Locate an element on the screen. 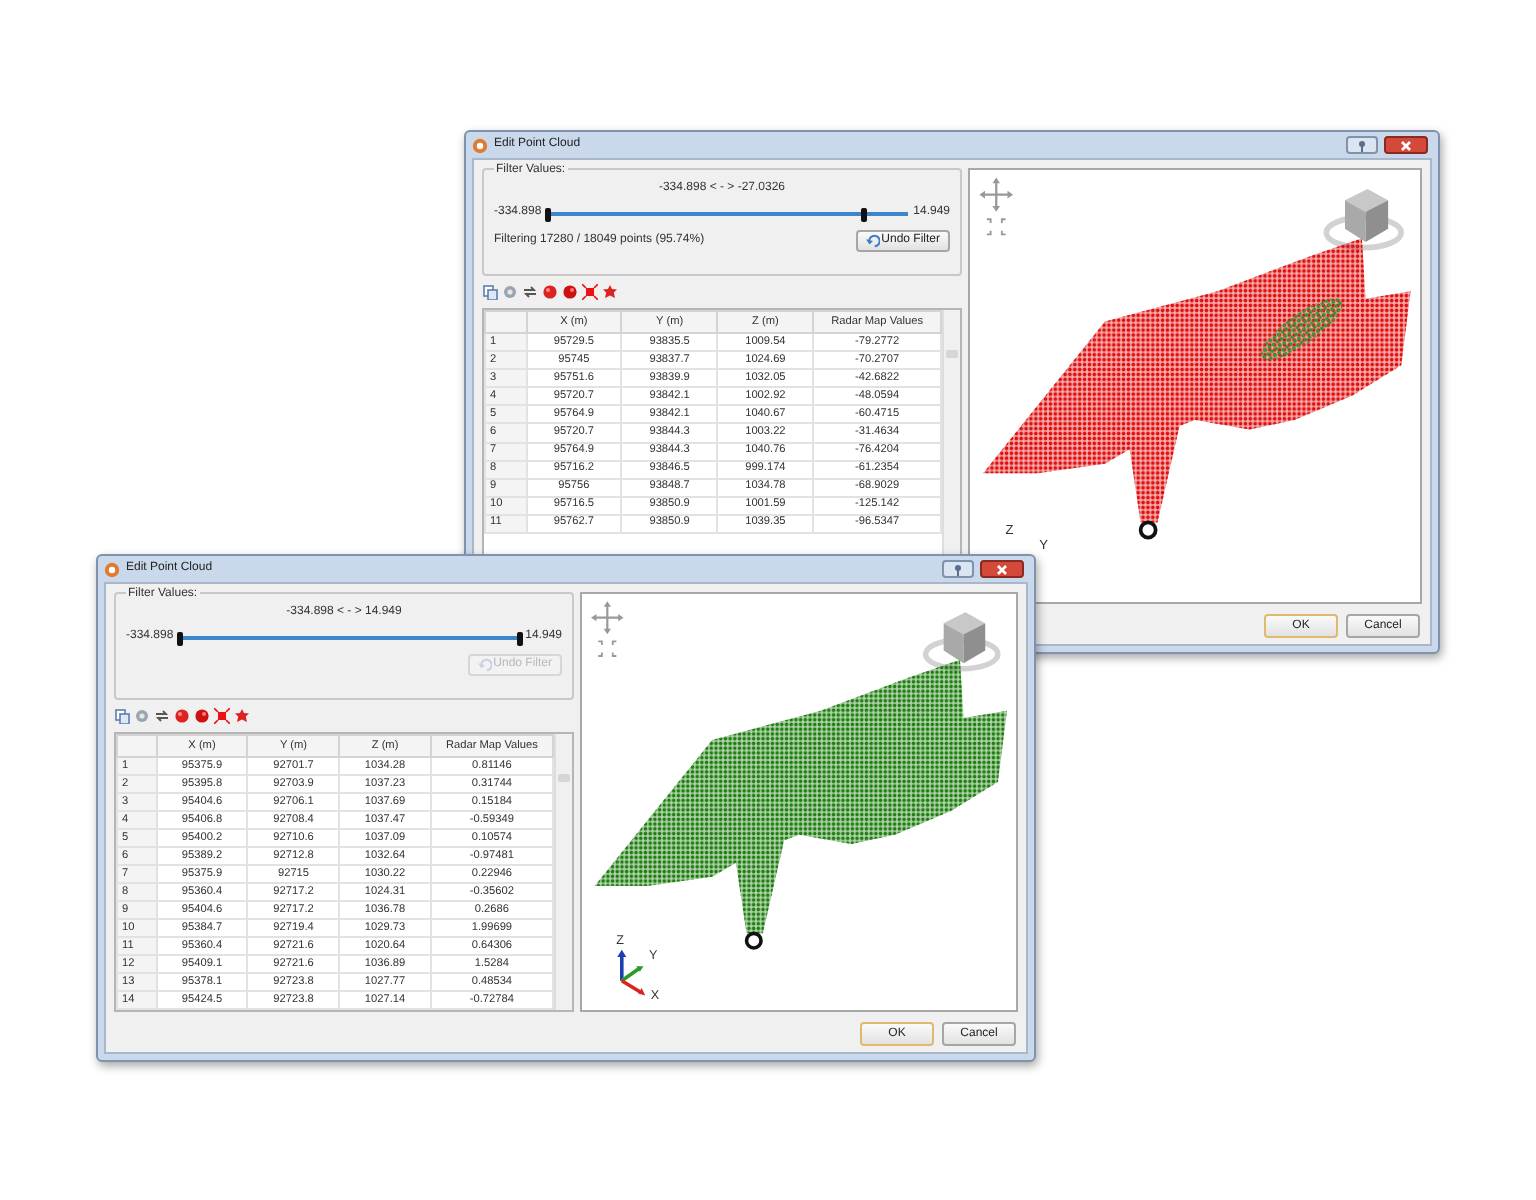  scrollbar is located at coordinates (563, 872).